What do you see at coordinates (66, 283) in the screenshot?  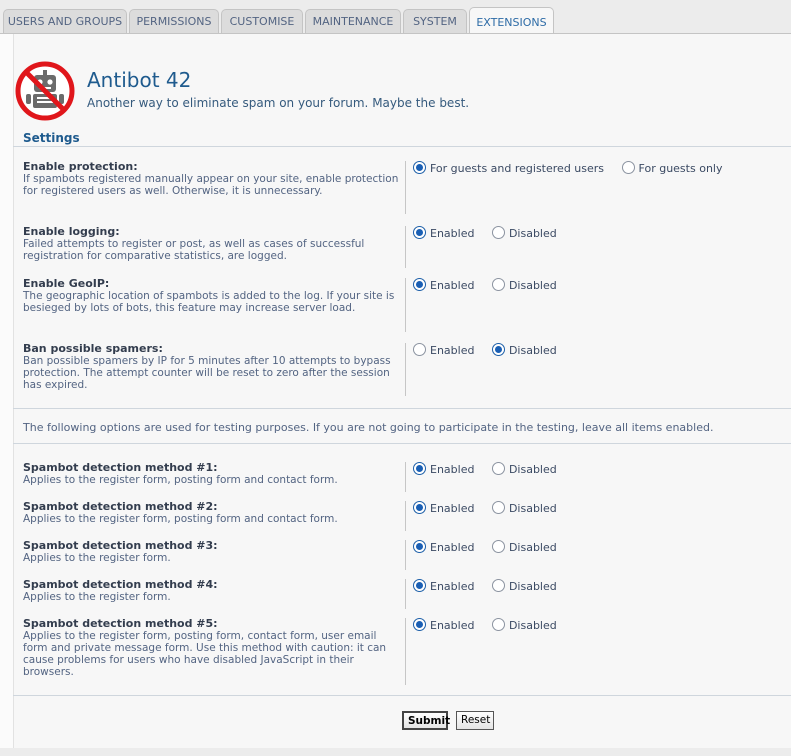 I see `setting-title: Enable GeoIP:` at bounding box center [66, 283].